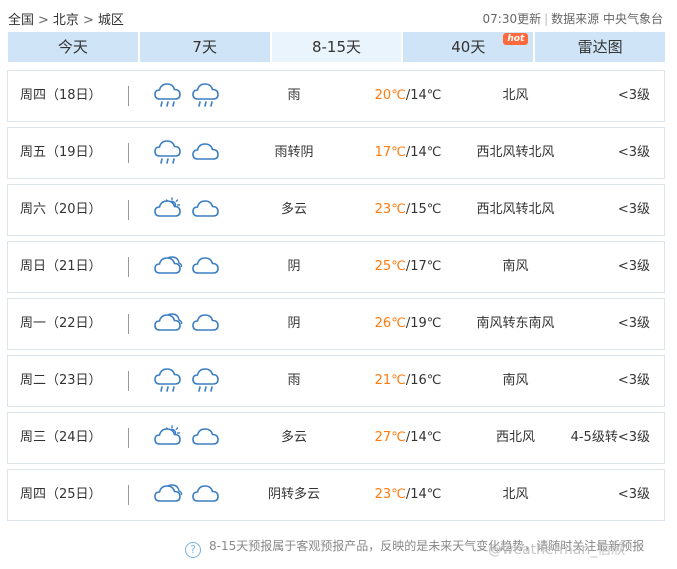 The height and width of the screenshot is (569, 677). Describe the element at coordinates (468, 47) in the screenshot. I see `tab-40-days: 40天 hot` at that location.